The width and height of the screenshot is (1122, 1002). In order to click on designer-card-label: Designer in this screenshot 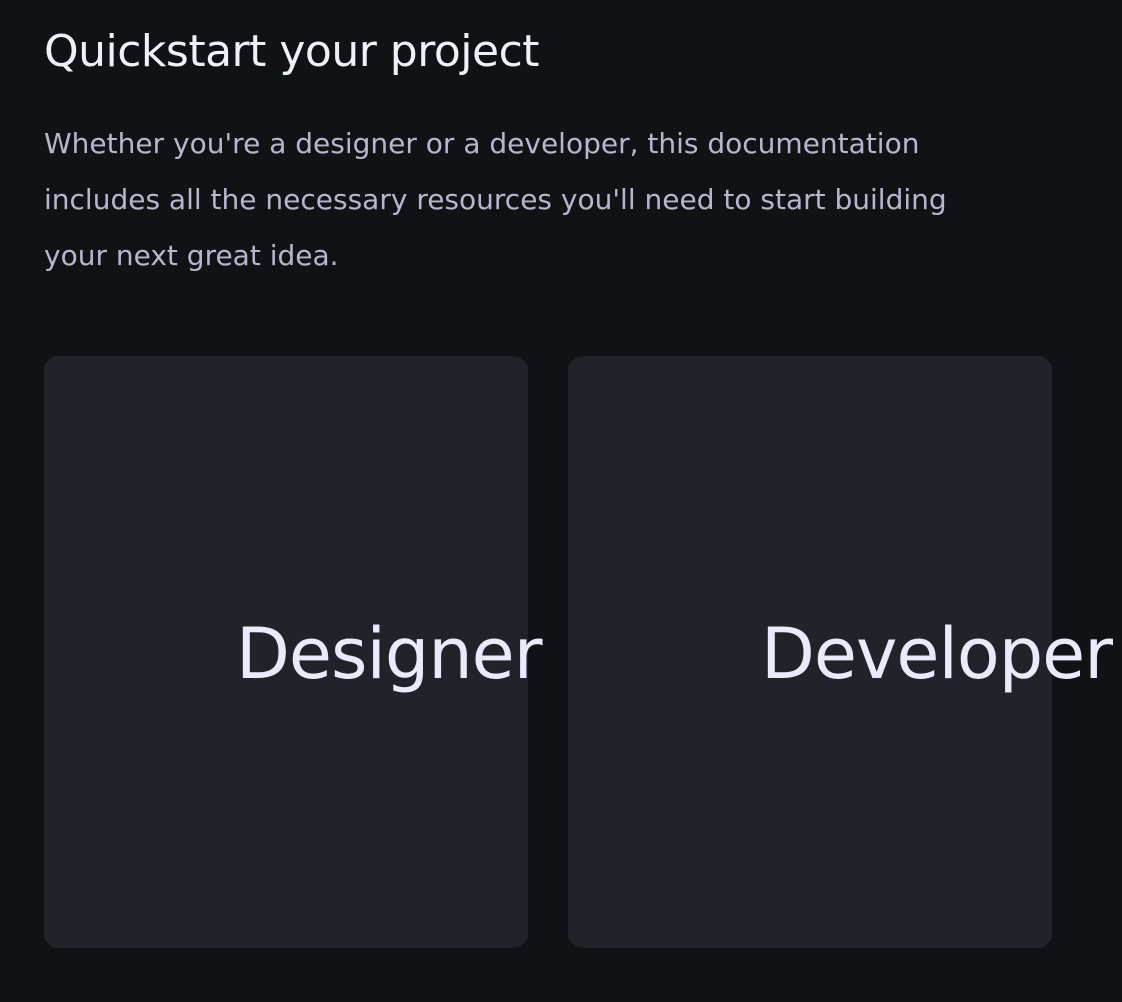, I will do `click(389, 654)`.